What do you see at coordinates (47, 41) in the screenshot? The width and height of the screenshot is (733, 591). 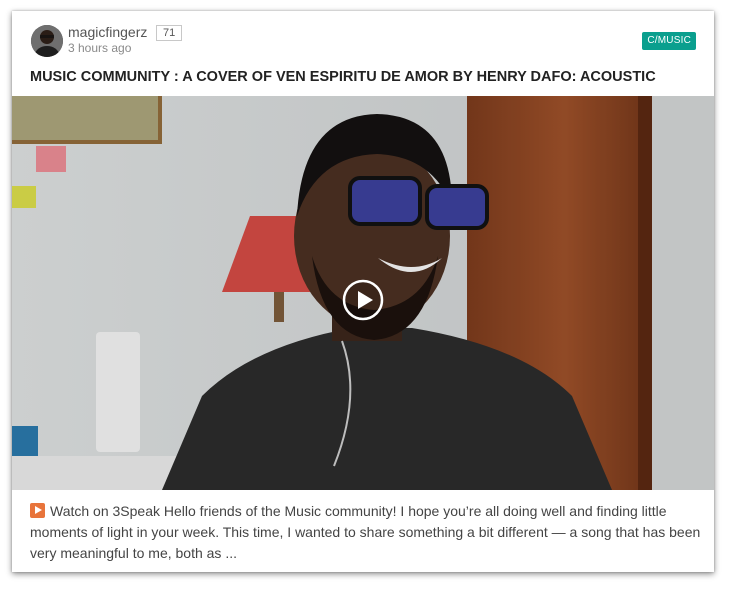 I see `avatar` at bounding box center [47, 41].